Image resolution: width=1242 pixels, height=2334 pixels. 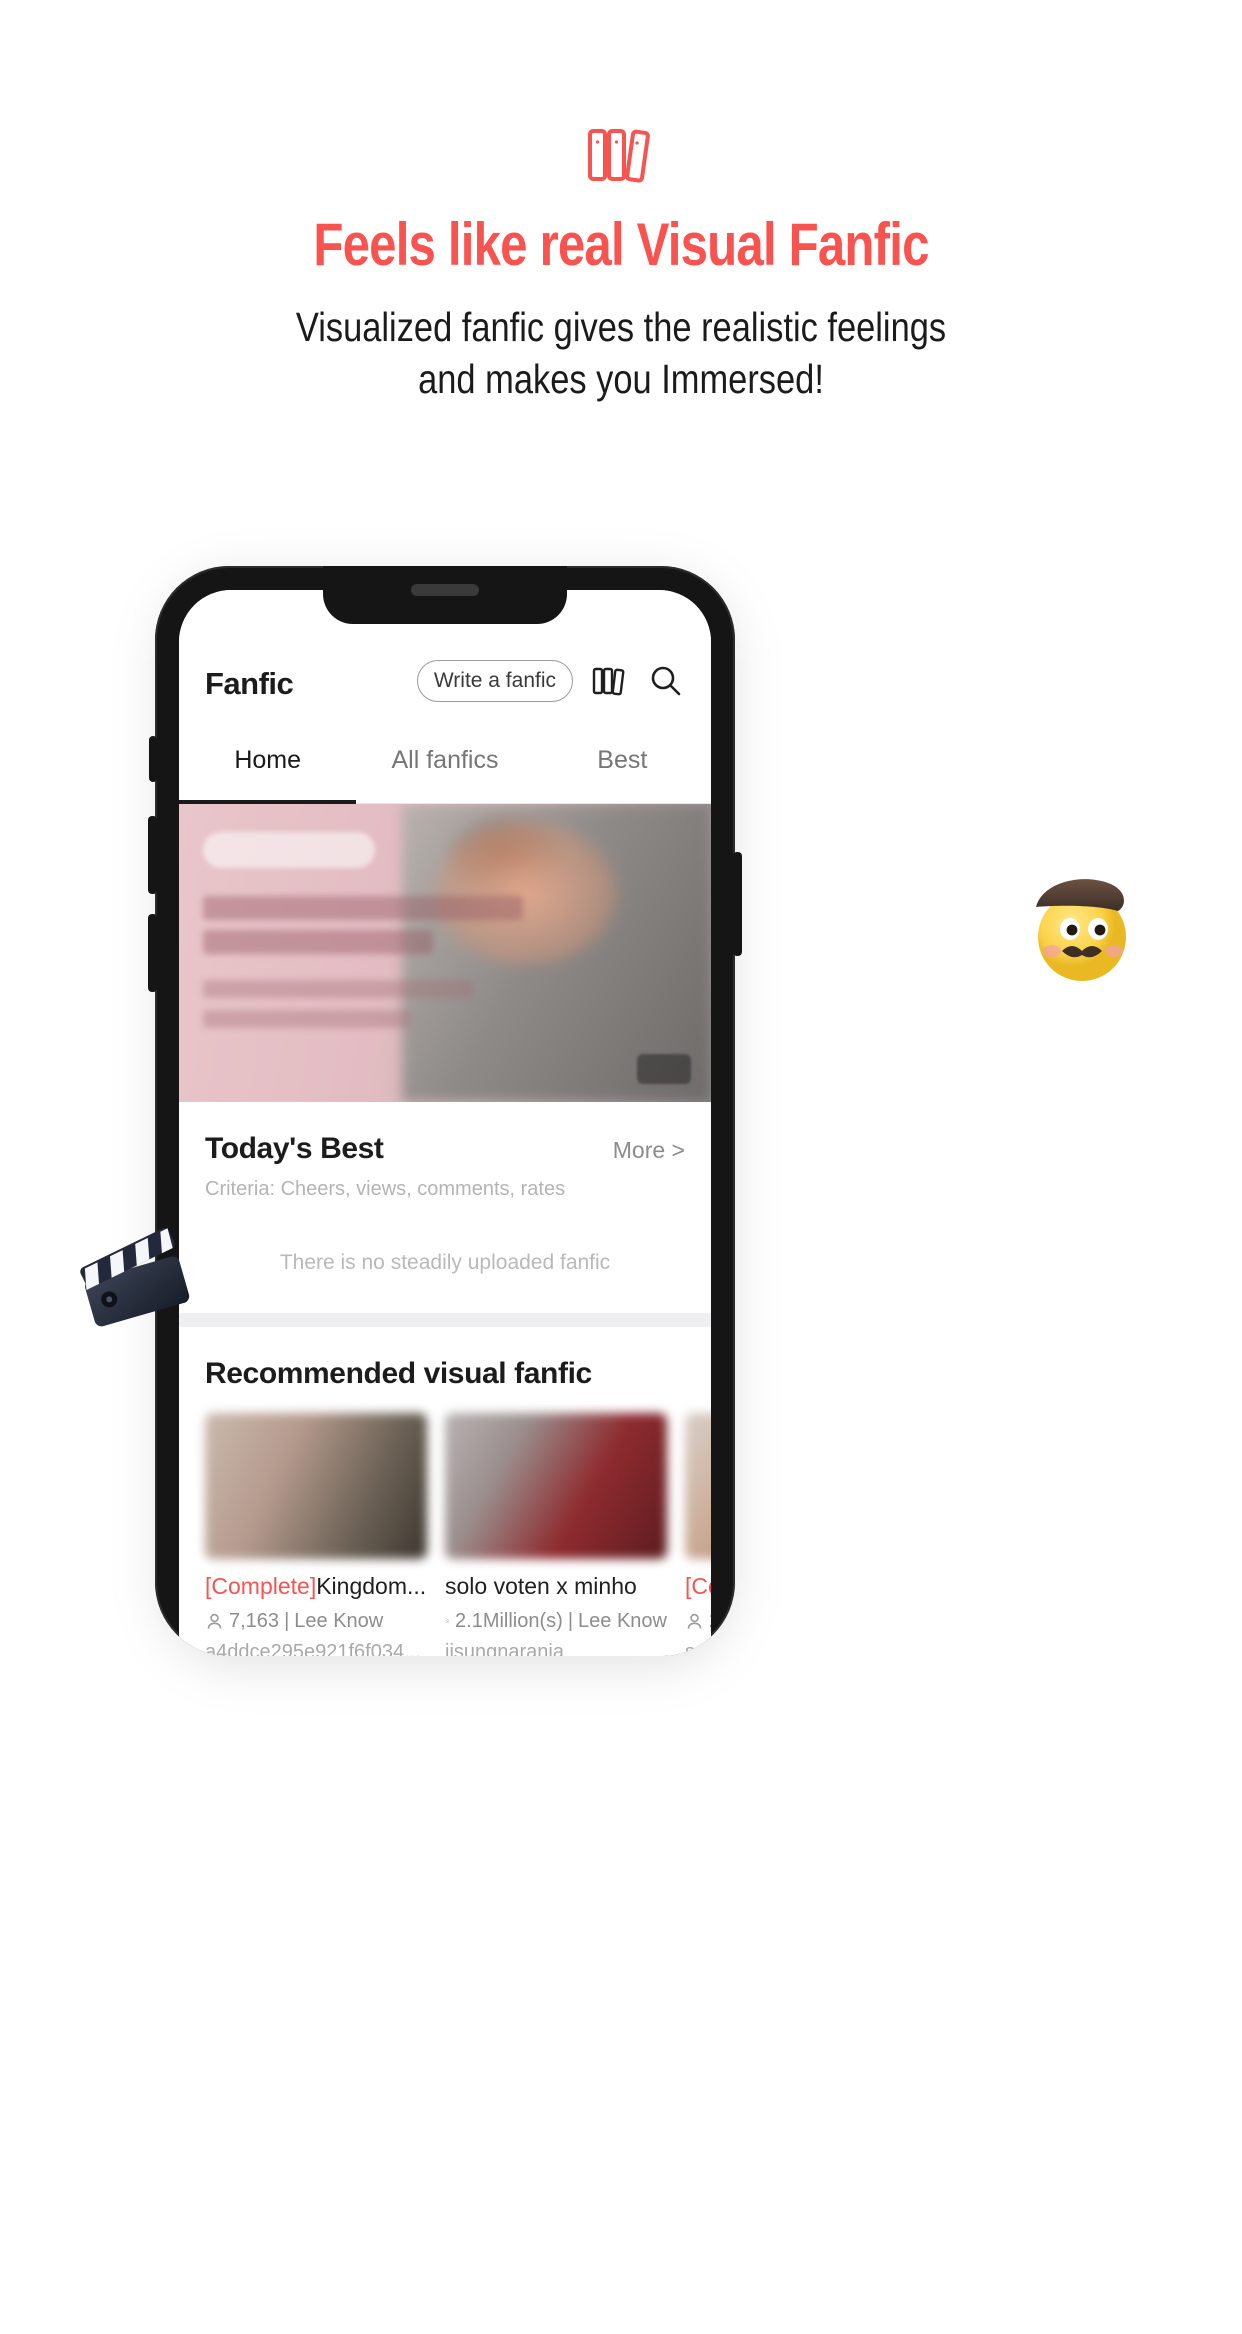 What do you see at coordinates (261, 1586) in the screenshot?
I see `fanfic-status-tag: [Complete]` at bounding box center [261, 1586].